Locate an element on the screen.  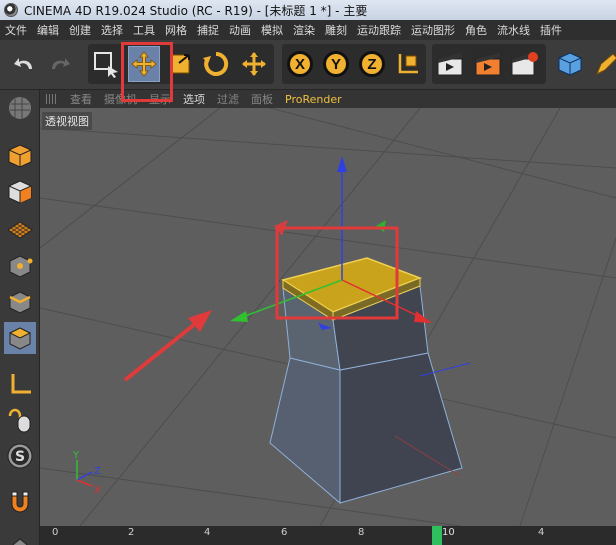
undo-button is located at coordinates (24, 64).